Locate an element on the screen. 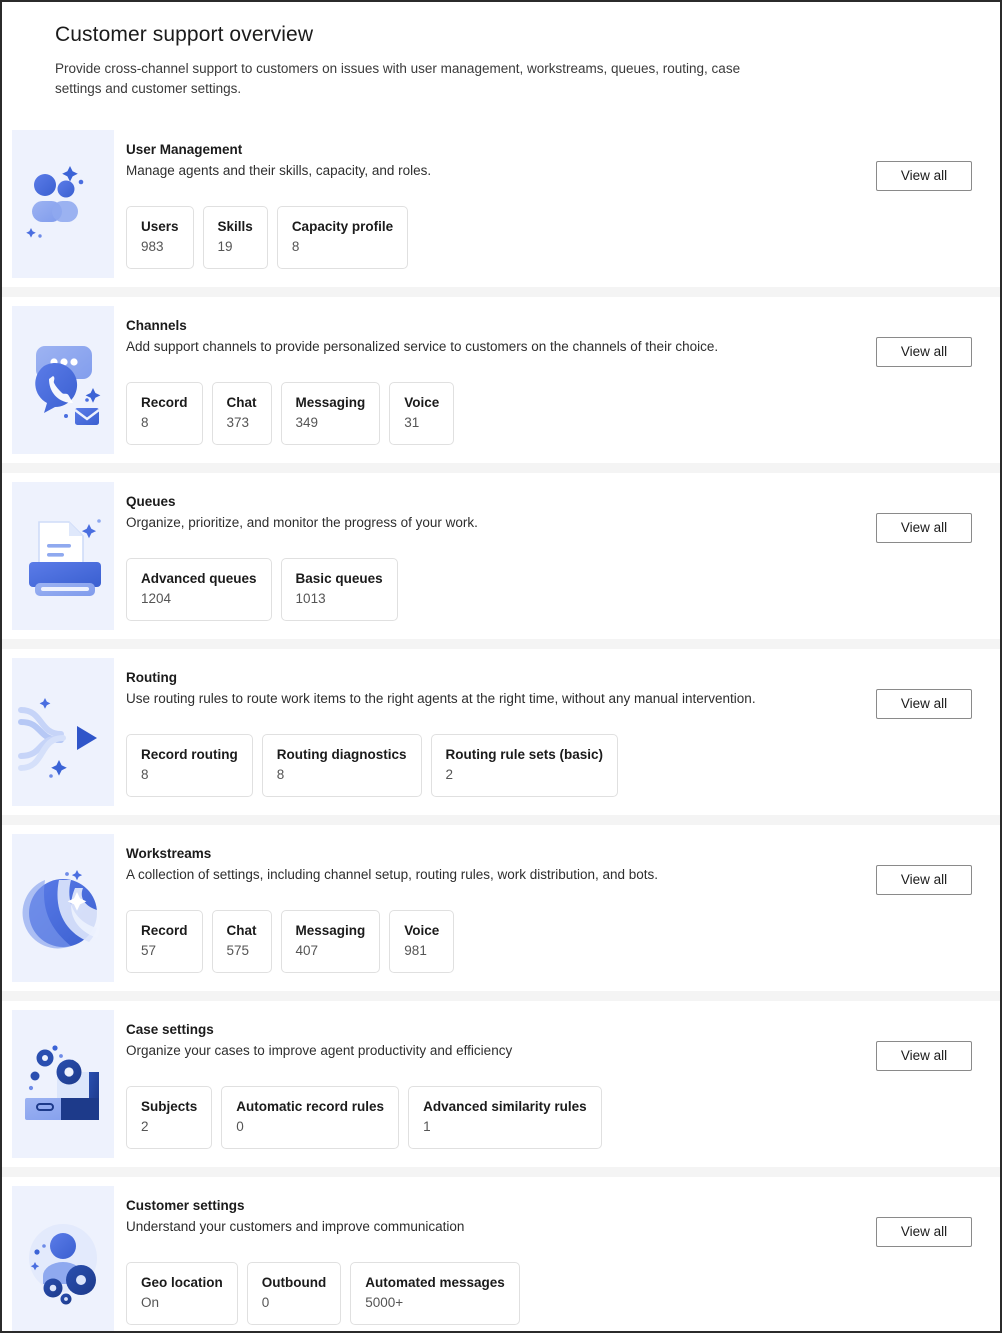  stat-tile: Chat 373 is located at coordinates (241, 413).